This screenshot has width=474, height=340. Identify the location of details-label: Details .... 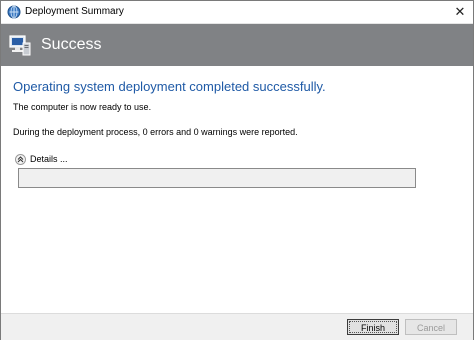
(49, 159).